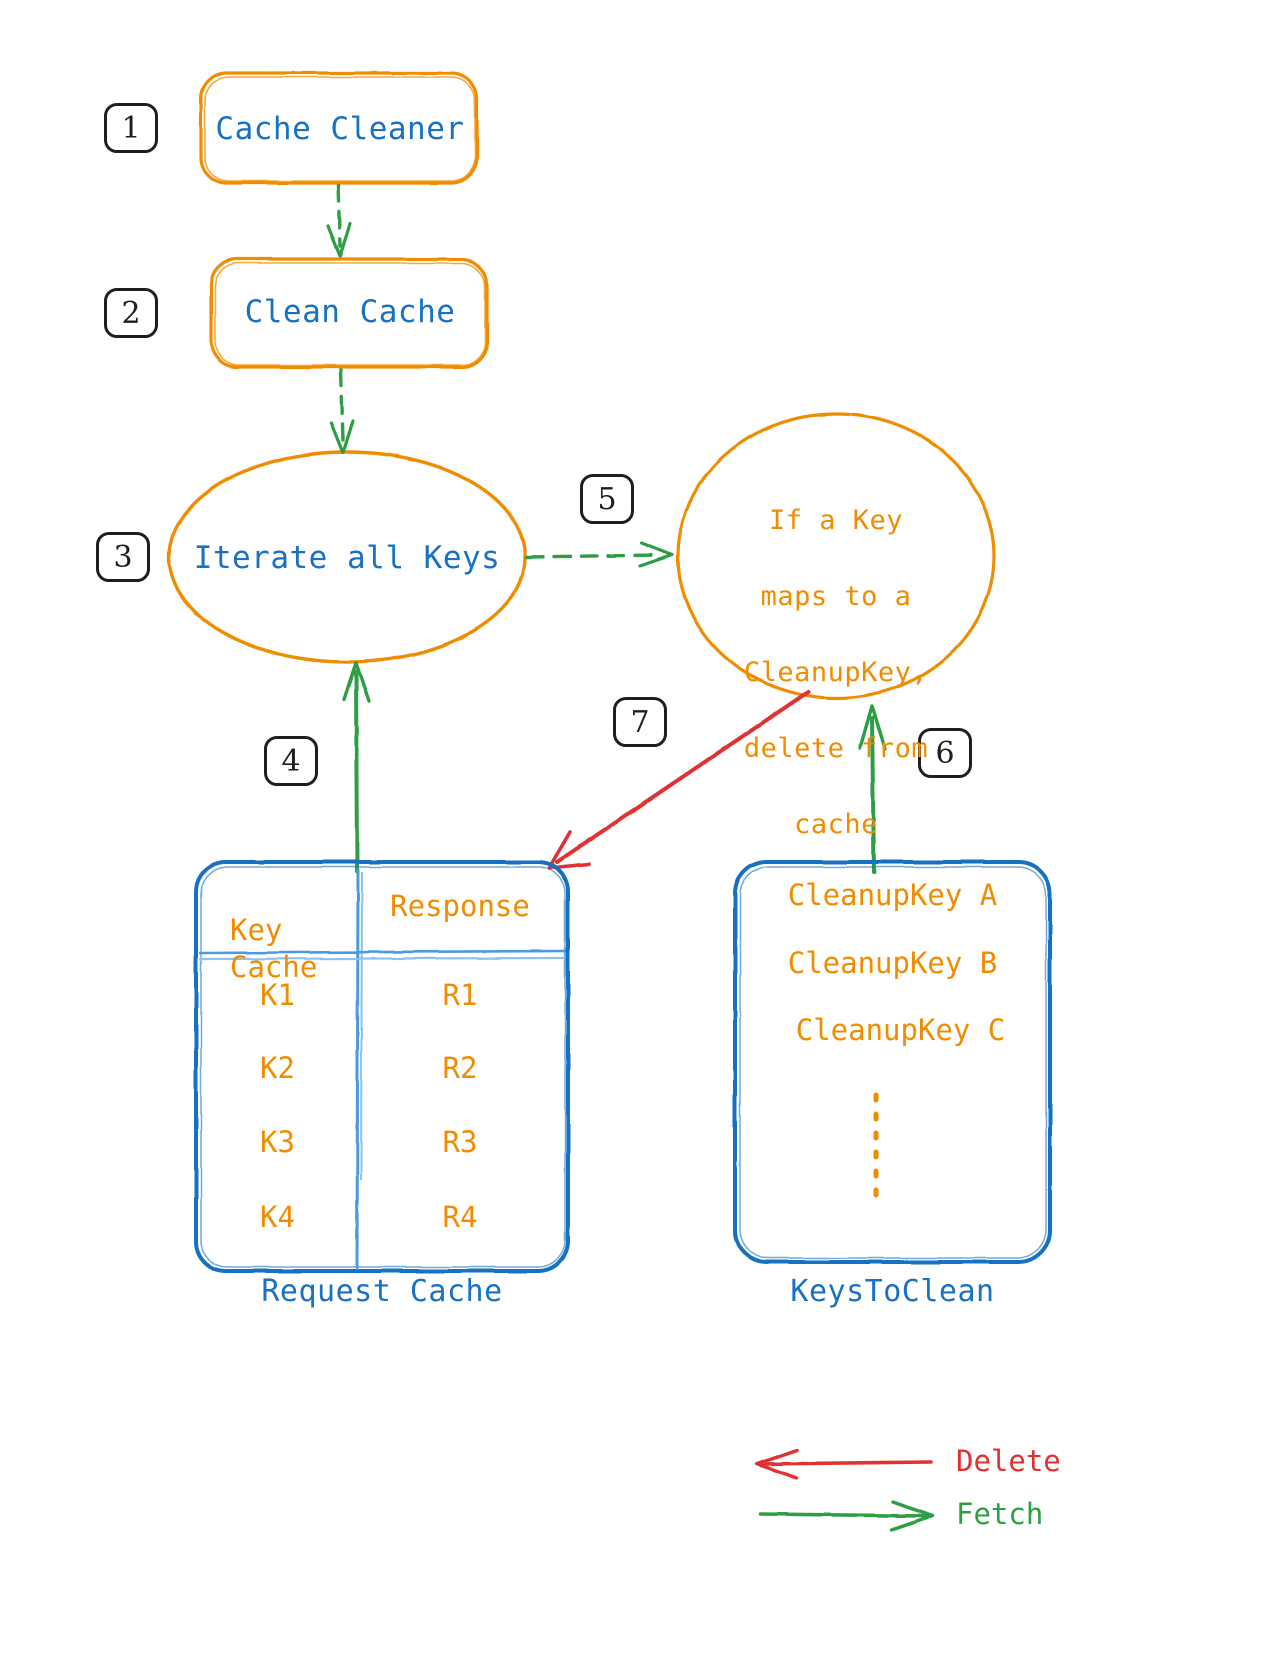 The image size is (1262, 1654). What do you see at coordinates (340, 129) in the screenshot?
I see `node-cache-cleaner-label: Cache Cleaner` at bounding box center [340, 129].